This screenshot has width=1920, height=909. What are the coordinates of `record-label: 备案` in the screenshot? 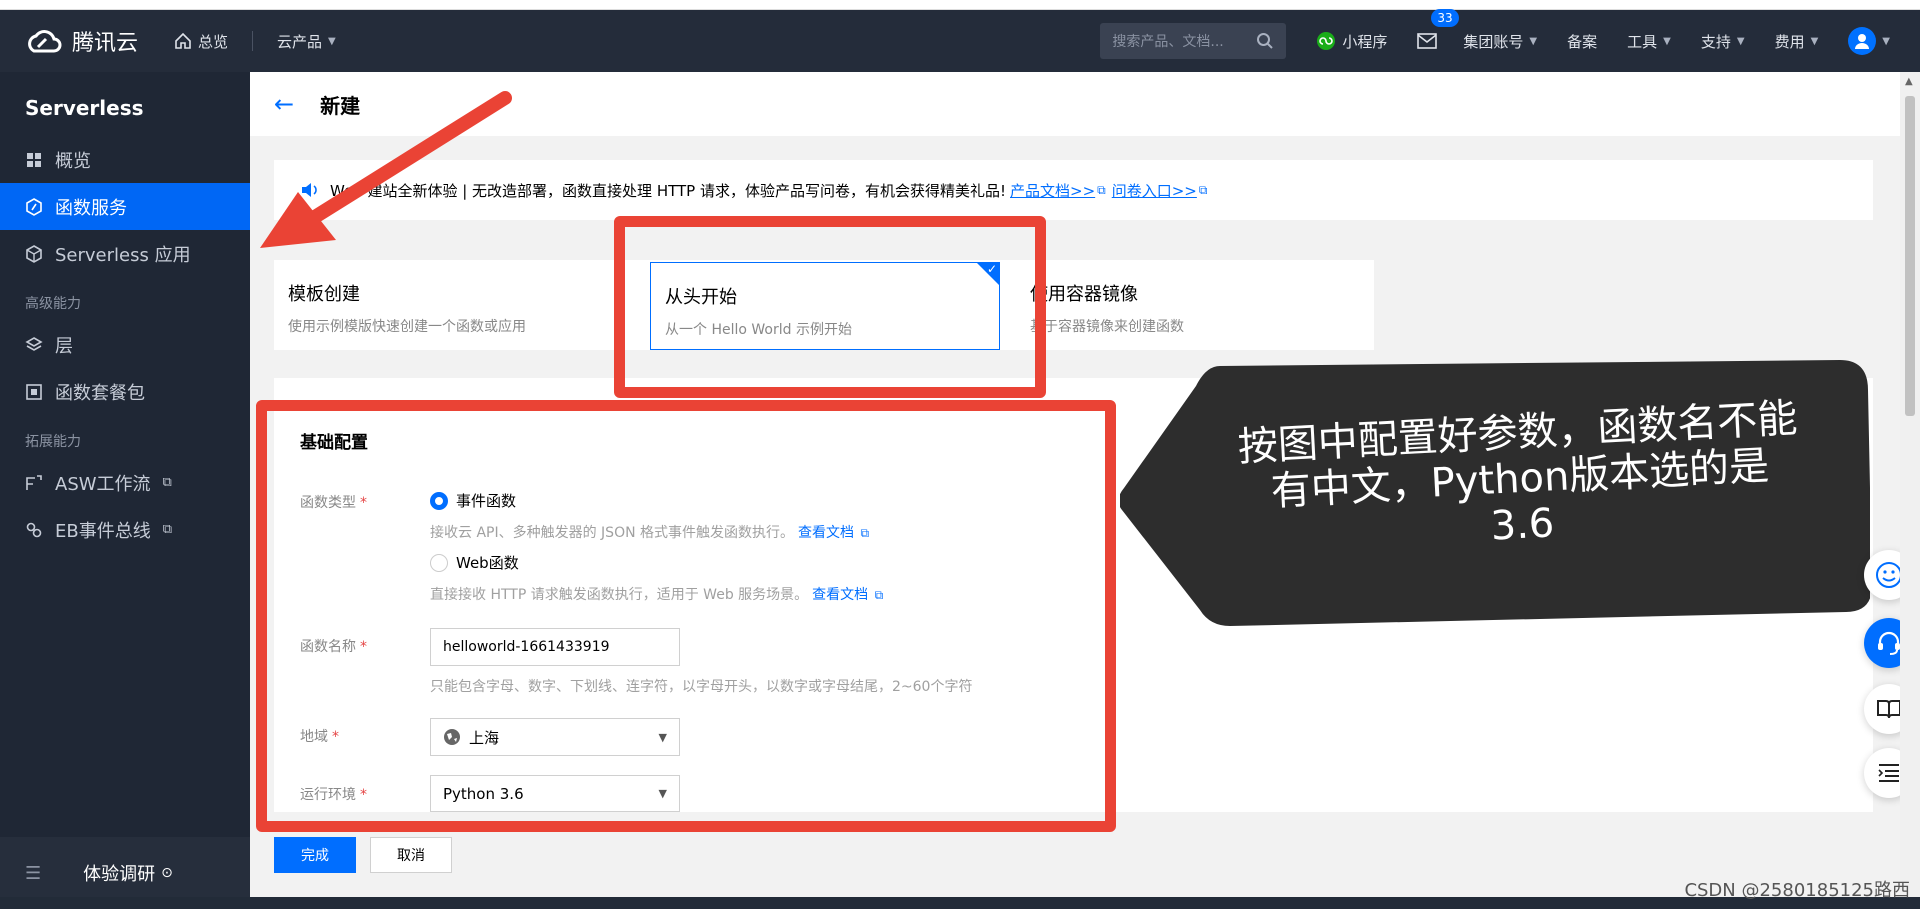 It's located at (1582, 41).